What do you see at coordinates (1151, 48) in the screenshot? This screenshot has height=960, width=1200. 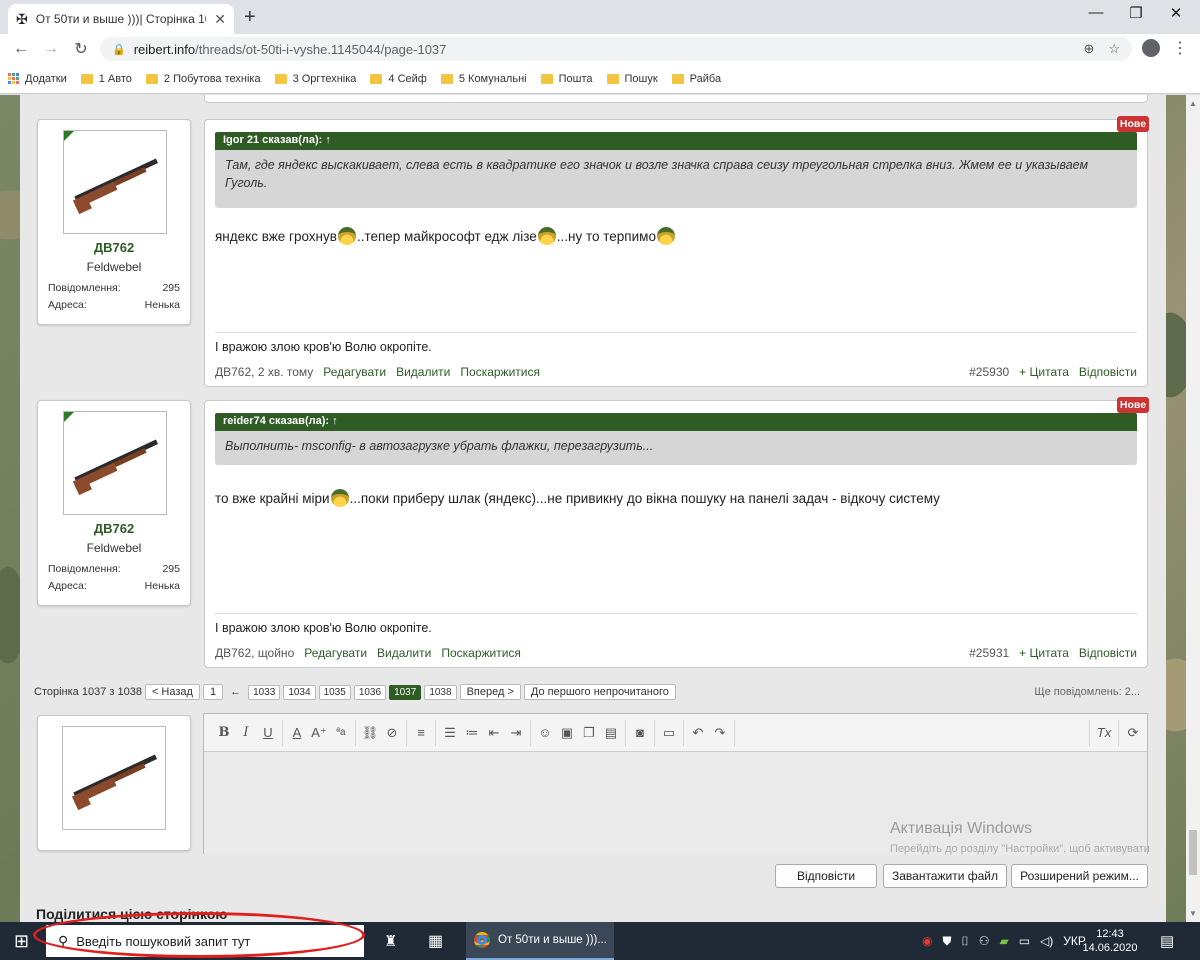 I see `profile-avatar-icon` at bounding box center [1151, 48].